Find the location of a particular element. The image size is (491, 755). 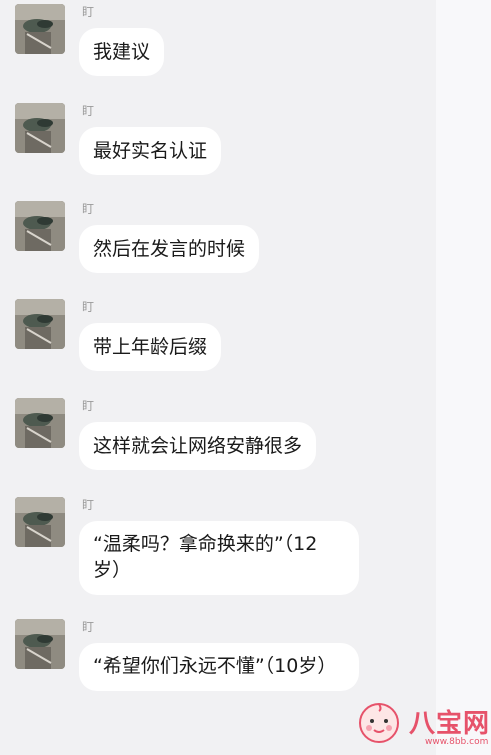

message-bubble: 带上年龄后缀 is located at coordinates (150, 347).